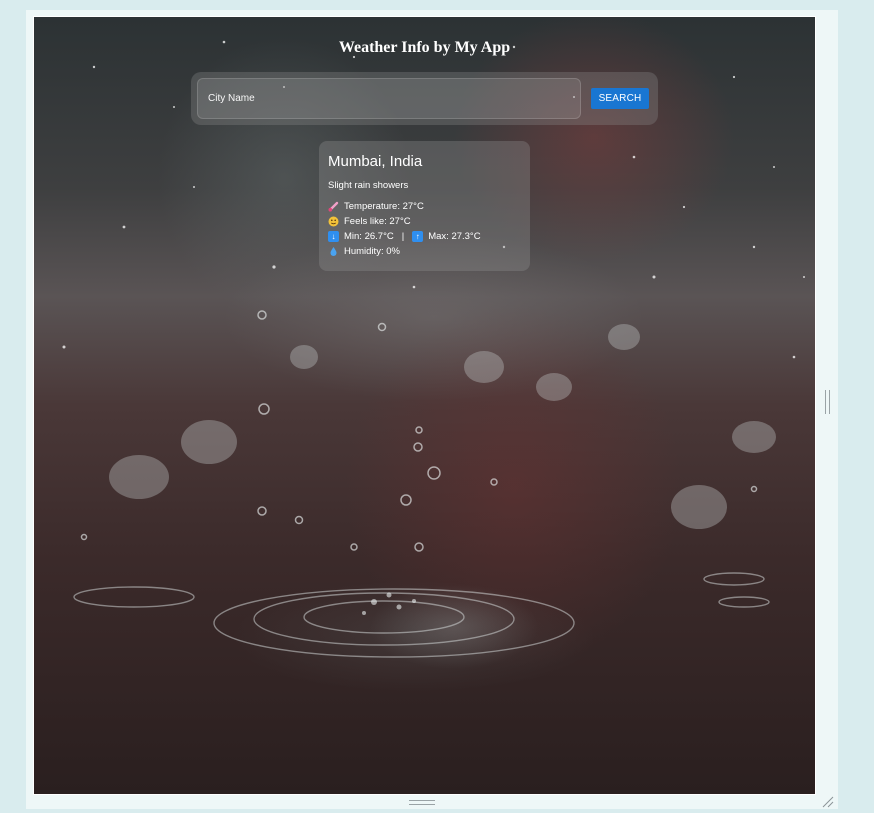  Describe the element at coordinates (377, 221) in the screenshot. I see `feels-like-text: Feels like: 27°C` at that location.